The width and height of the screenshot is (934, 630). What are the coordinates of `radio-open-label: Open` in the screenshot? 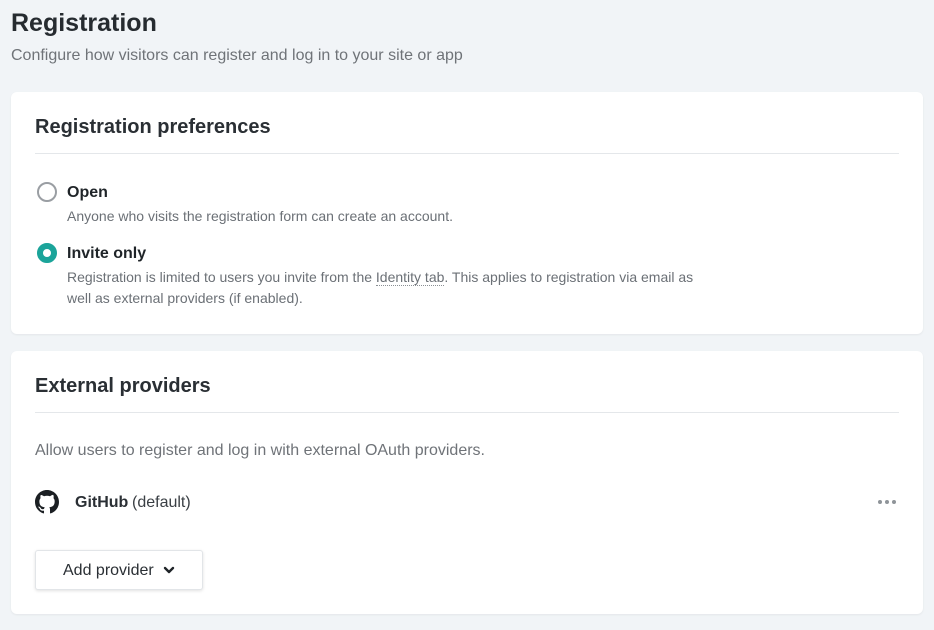 It's located at (87, 192).